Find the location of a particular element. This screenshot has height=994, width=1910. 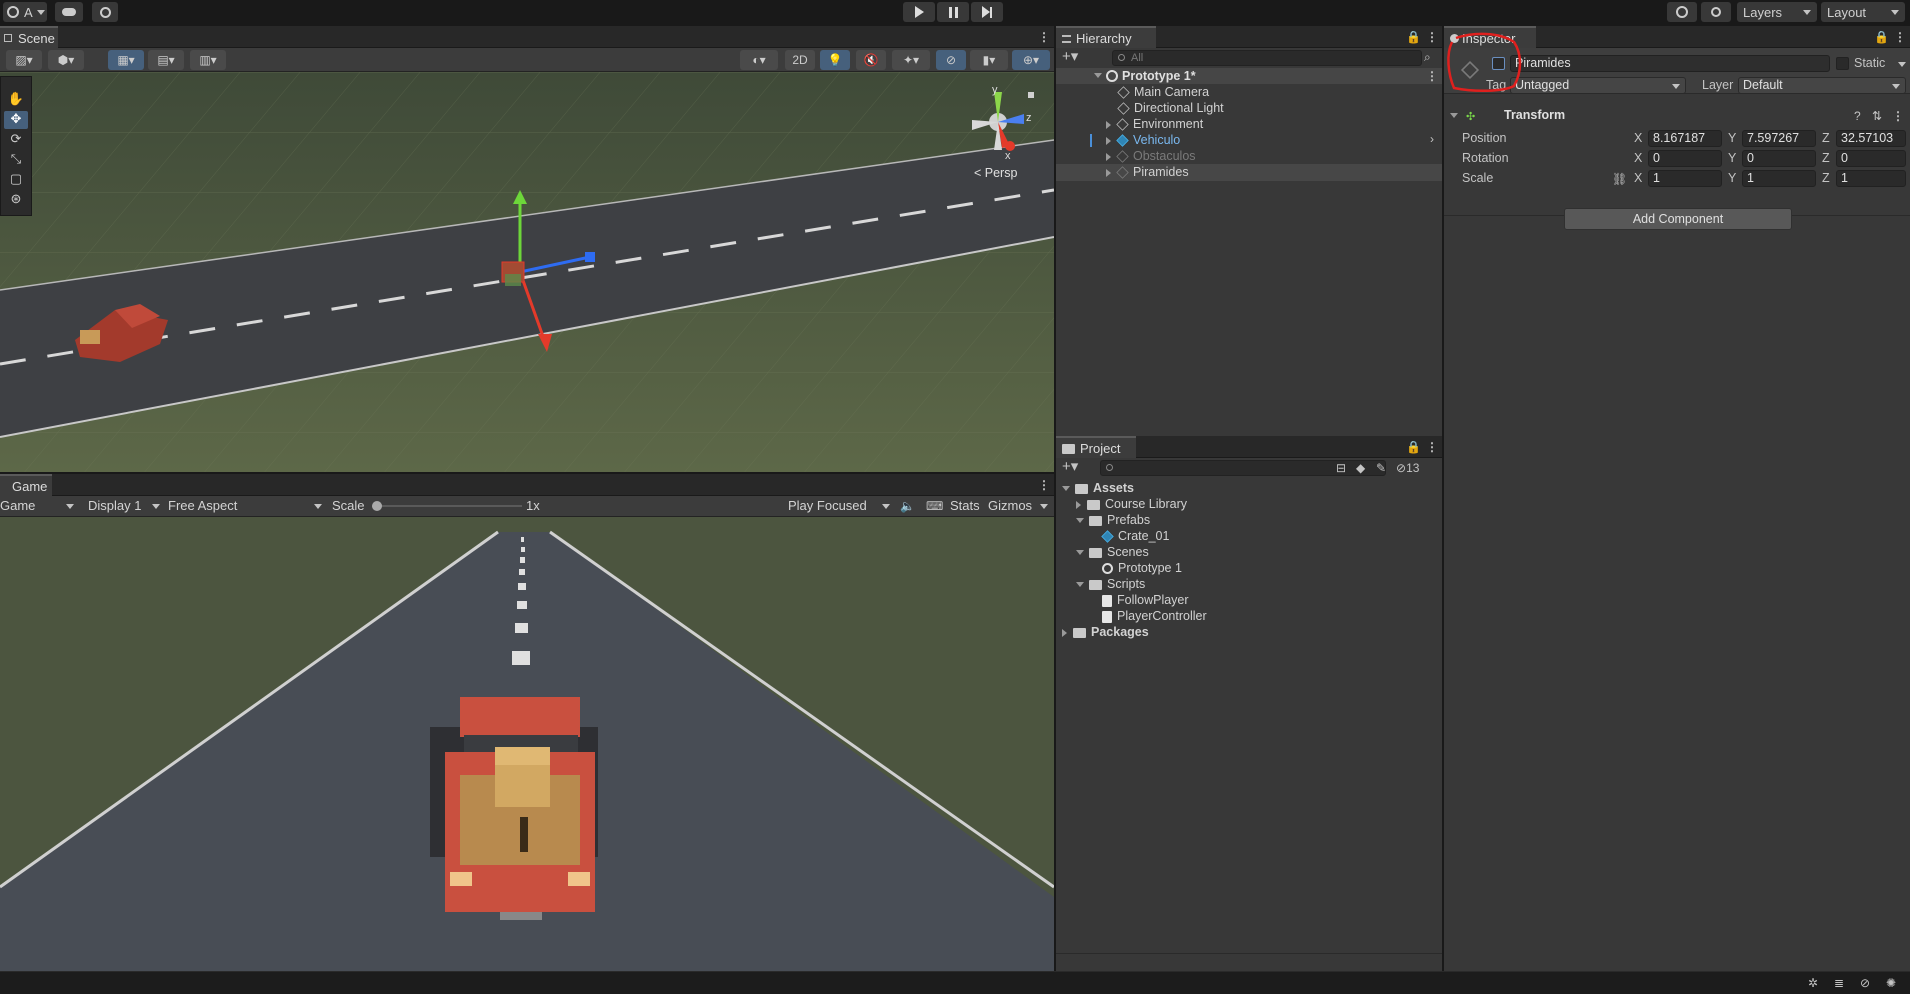

stats-button: Stats is located at coordinates (965, 506).